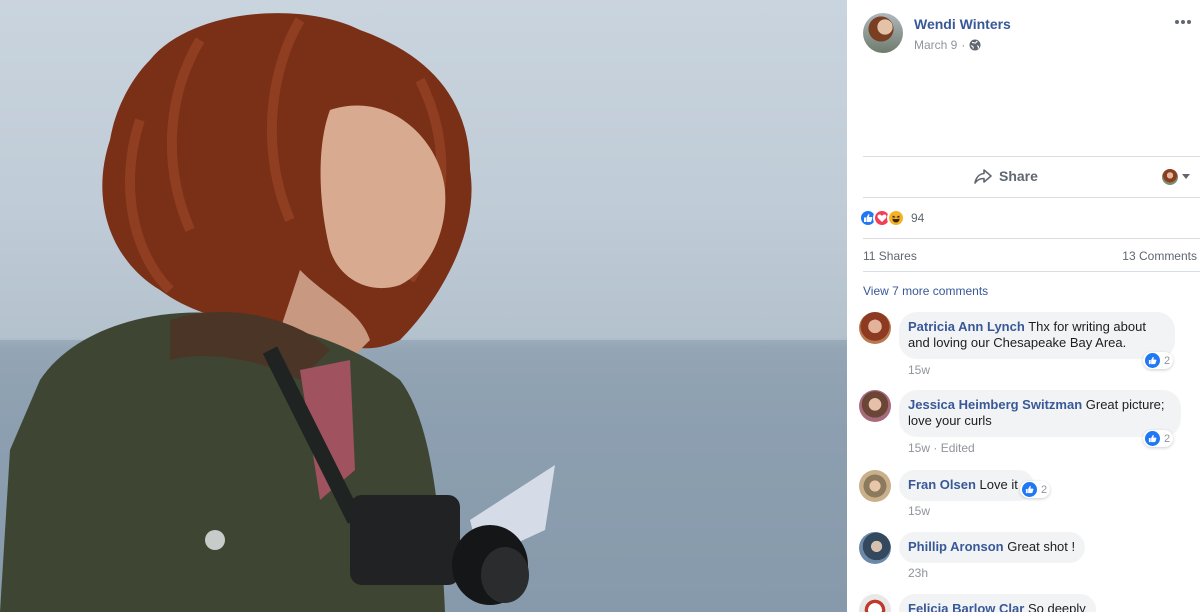 Image resolution: width=1200 pixels, height=612 pixels. Describe the element at coordinates (942, 484) in the screenshot. I see `commenter-name: Fran Olsen` at that location.